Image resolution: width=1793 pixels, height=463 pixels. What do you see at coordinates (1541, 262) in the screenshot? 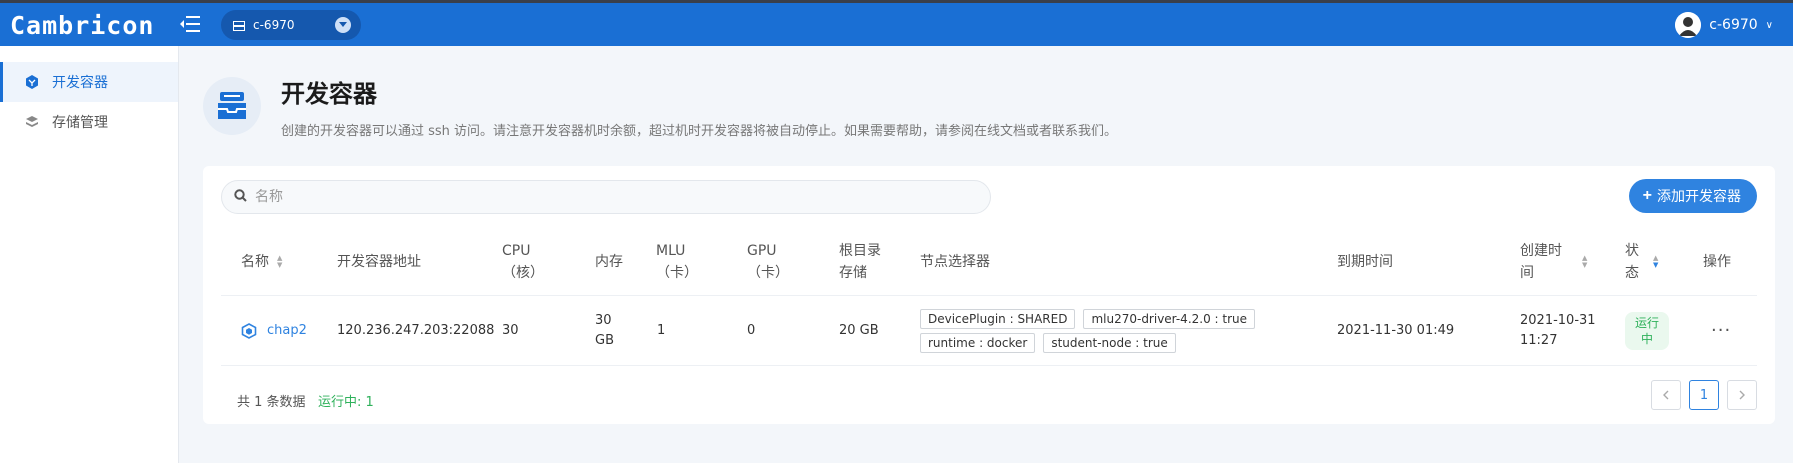
I see `col-created-label: 创建时 间` at bounding box center [1541, 262].